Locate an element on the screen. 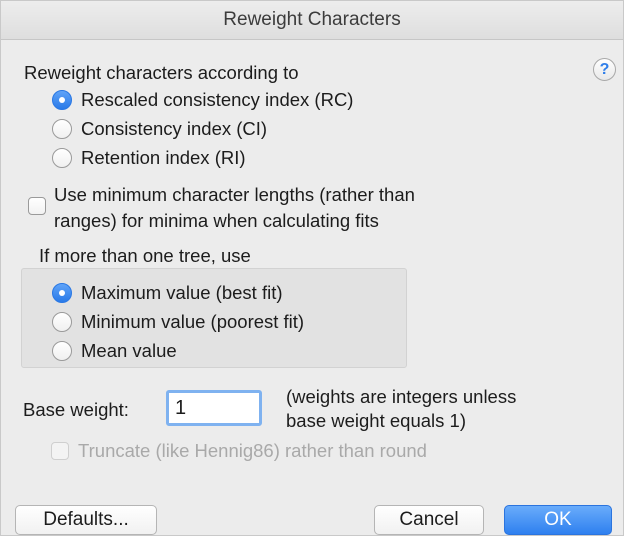 This screenshot has height=536, width=624. radio-ri-label: Retention index (RI) is located at coordinates (163, 158).